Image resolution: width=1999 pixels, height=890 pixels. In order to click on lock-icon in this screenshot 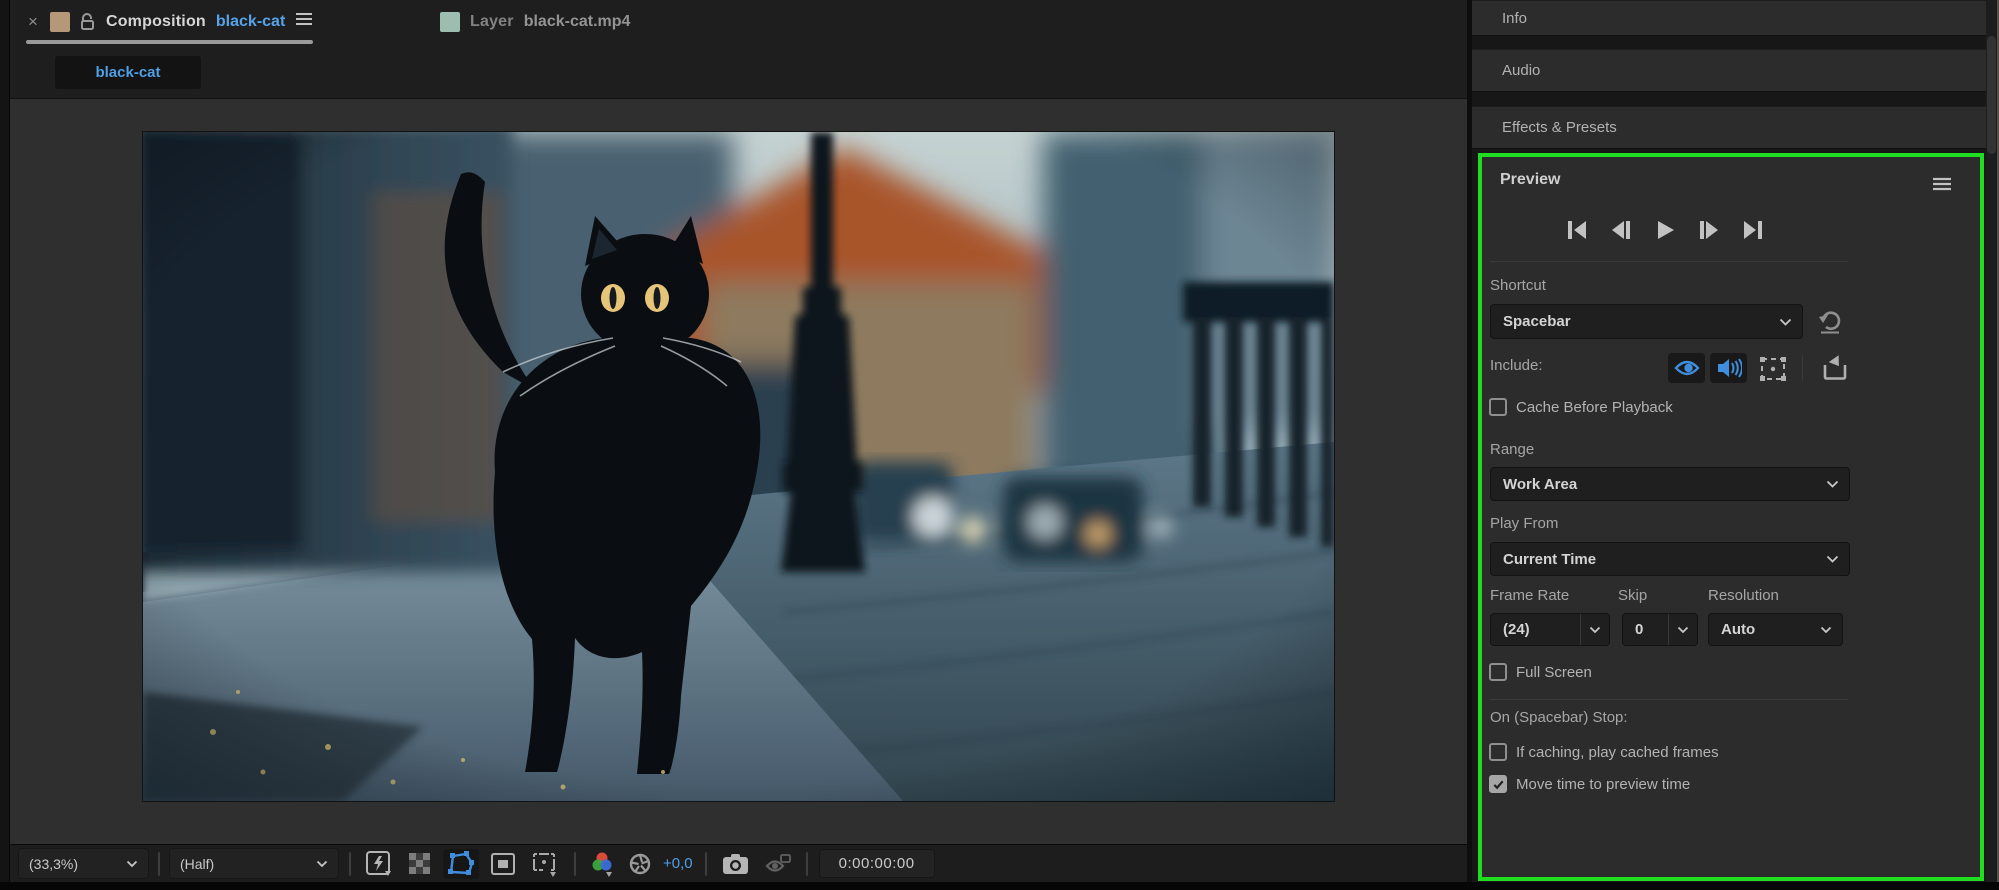, I will do `click(88, 21)`.